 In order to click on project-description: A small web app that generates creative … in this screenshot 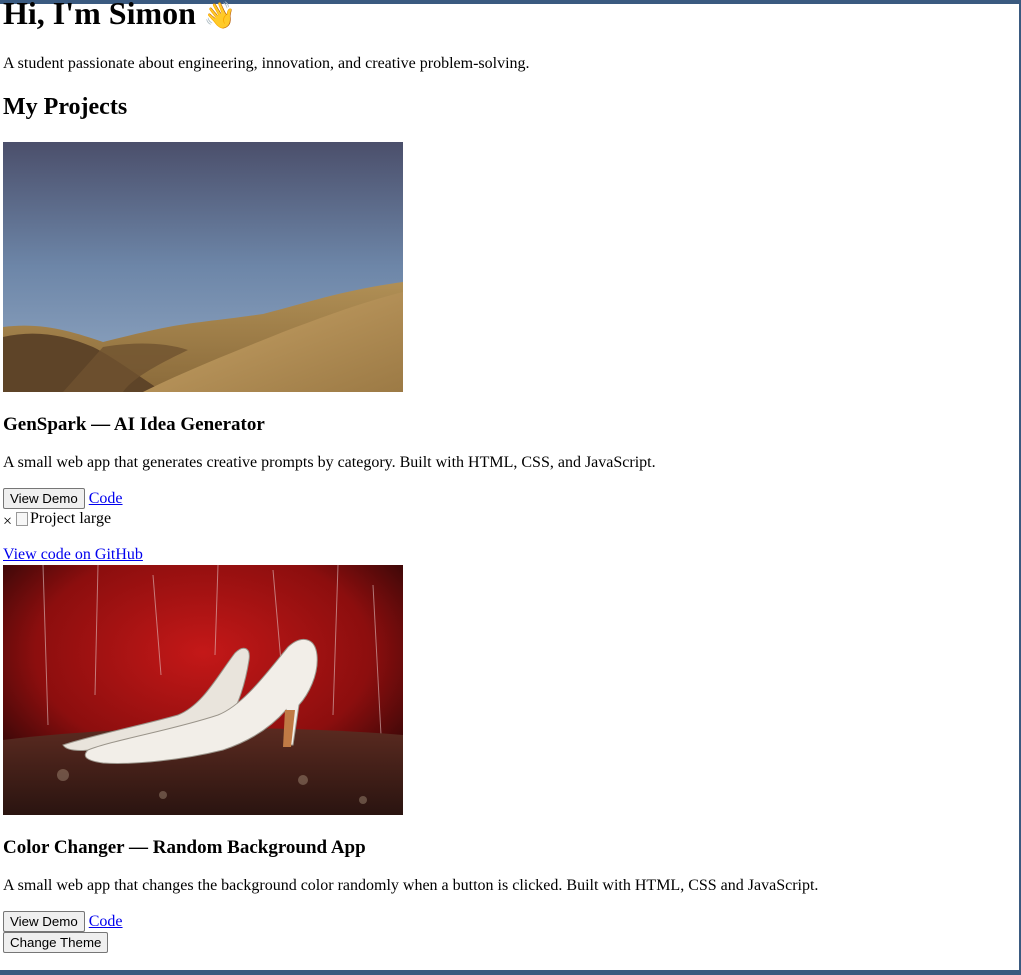, I will do `click(329, 462)`.